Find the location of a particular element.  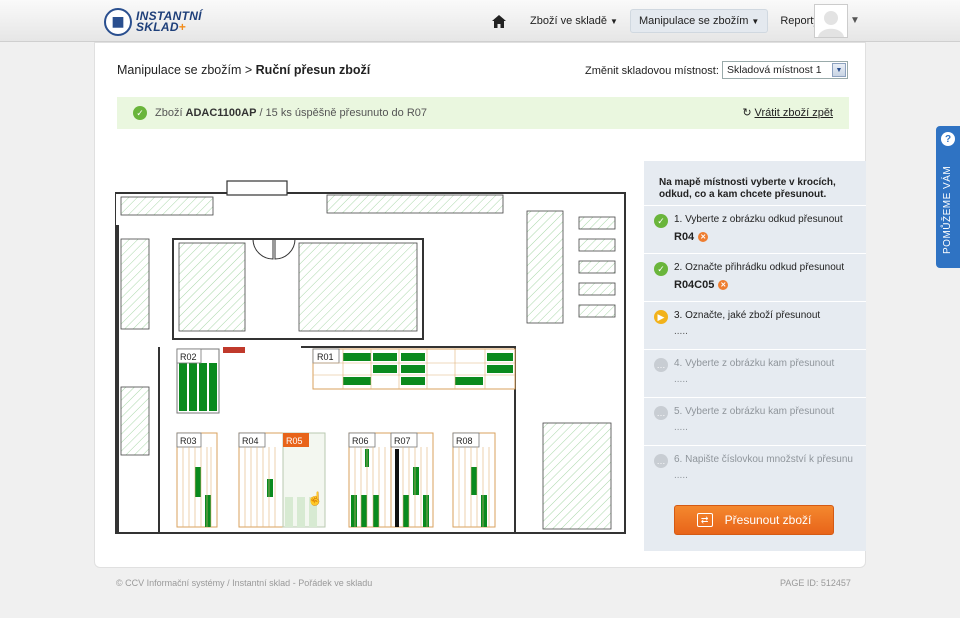

rack-r02: R02 is located at coordinates (198, 381).